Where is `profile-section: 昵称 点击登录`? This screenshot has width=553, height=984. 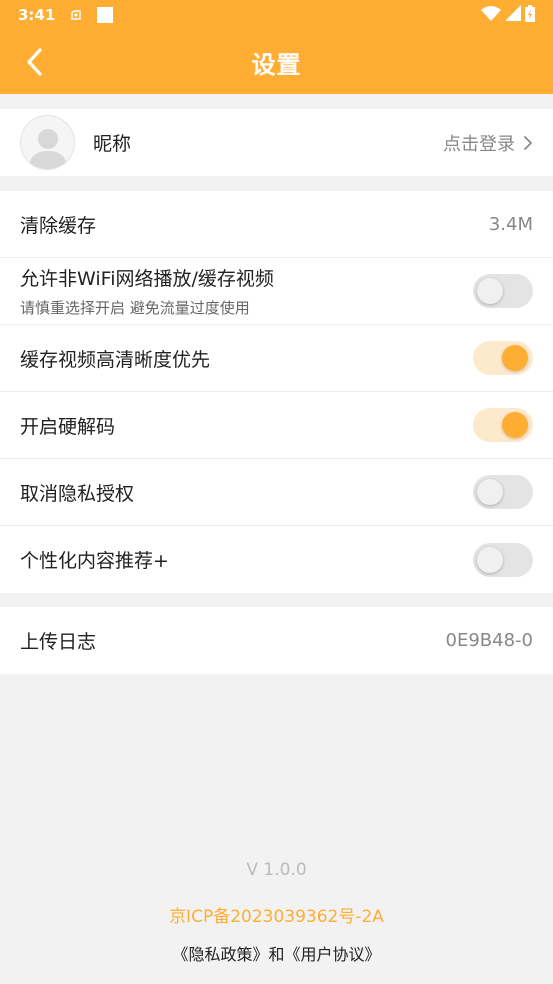
profile-section: 昵称 点击登录 is located at coordinates (276, 142).